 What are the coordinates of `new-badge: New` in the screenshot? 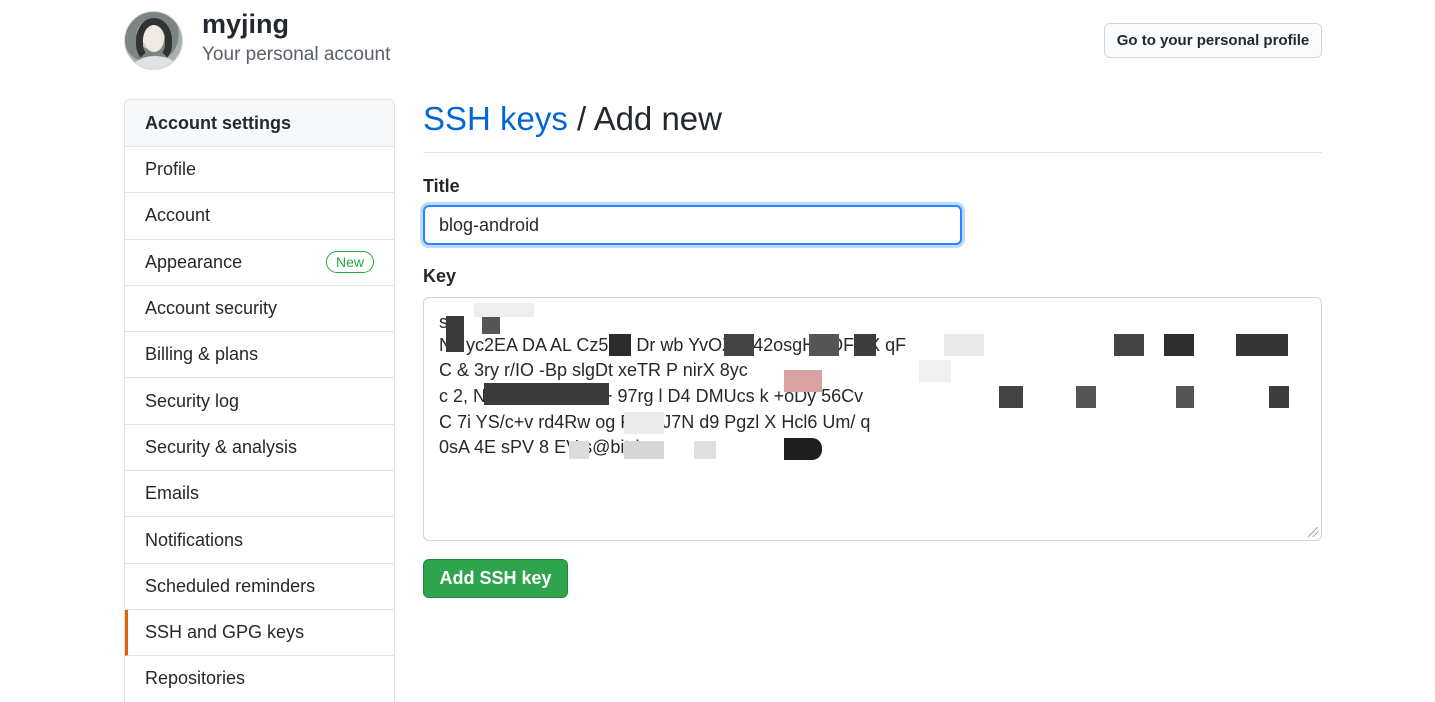 It's located at (349, 262).